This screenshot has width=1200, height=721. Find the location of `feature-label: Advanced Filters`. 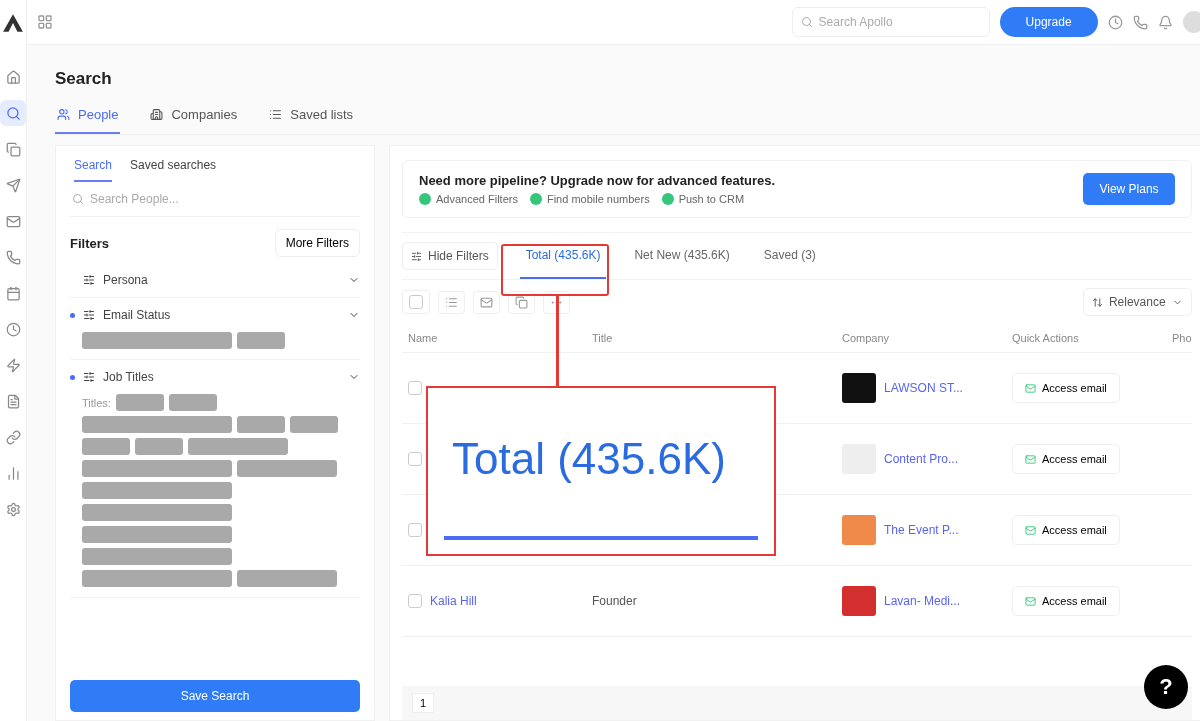

feature-label: Advanced Filters is located at coordinates (477, 199).